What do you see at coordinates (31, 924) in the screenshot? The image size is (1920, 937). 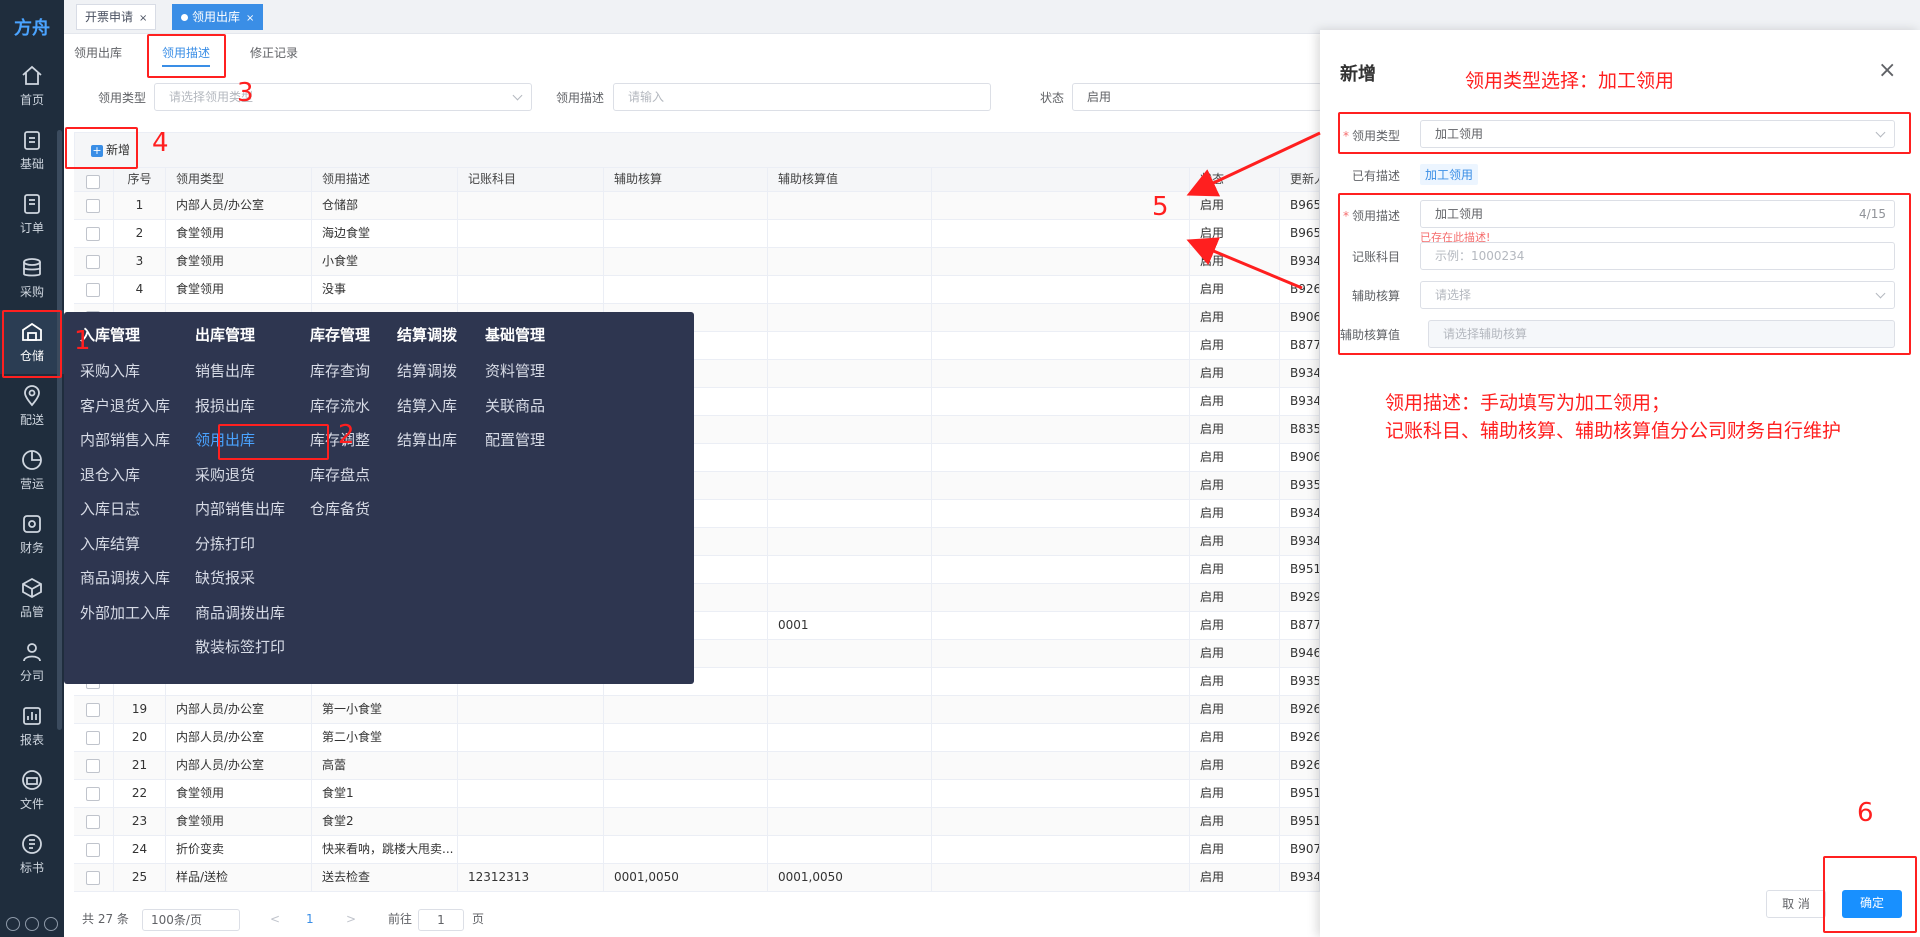 I see `bell-icon` at bounding box center [31, 924].